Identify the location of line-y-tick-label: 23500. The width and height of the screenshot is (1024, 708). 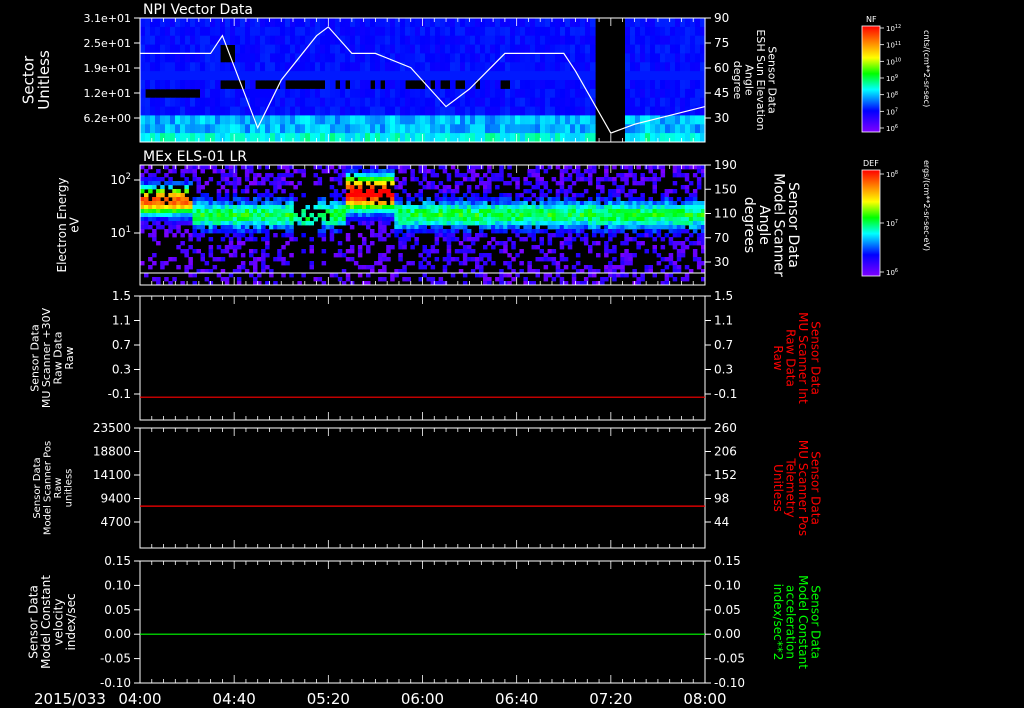
(112, 428).